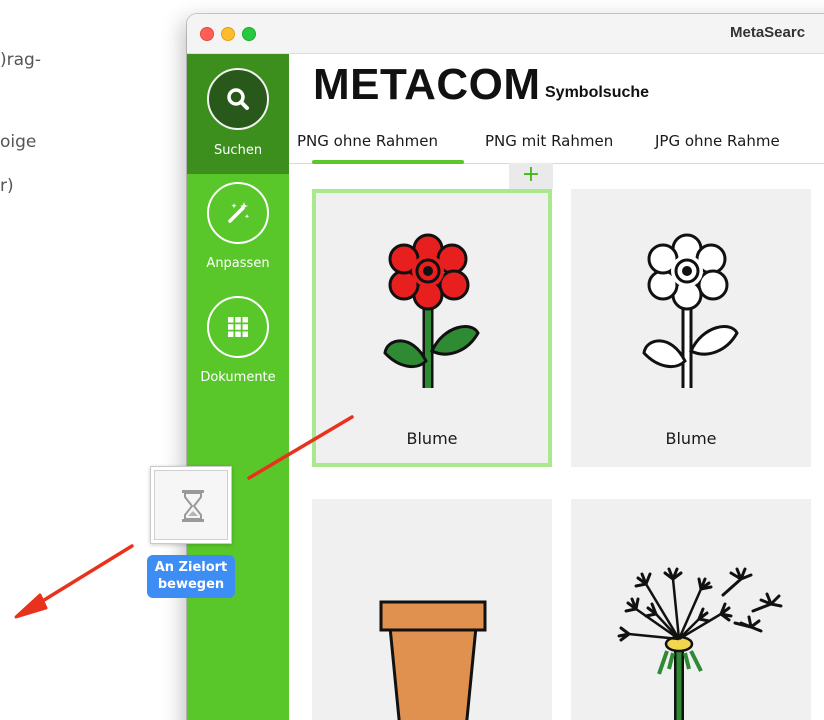 This screenshot has width=824, height=720. I want to click on search-icon, so click(238, 99).